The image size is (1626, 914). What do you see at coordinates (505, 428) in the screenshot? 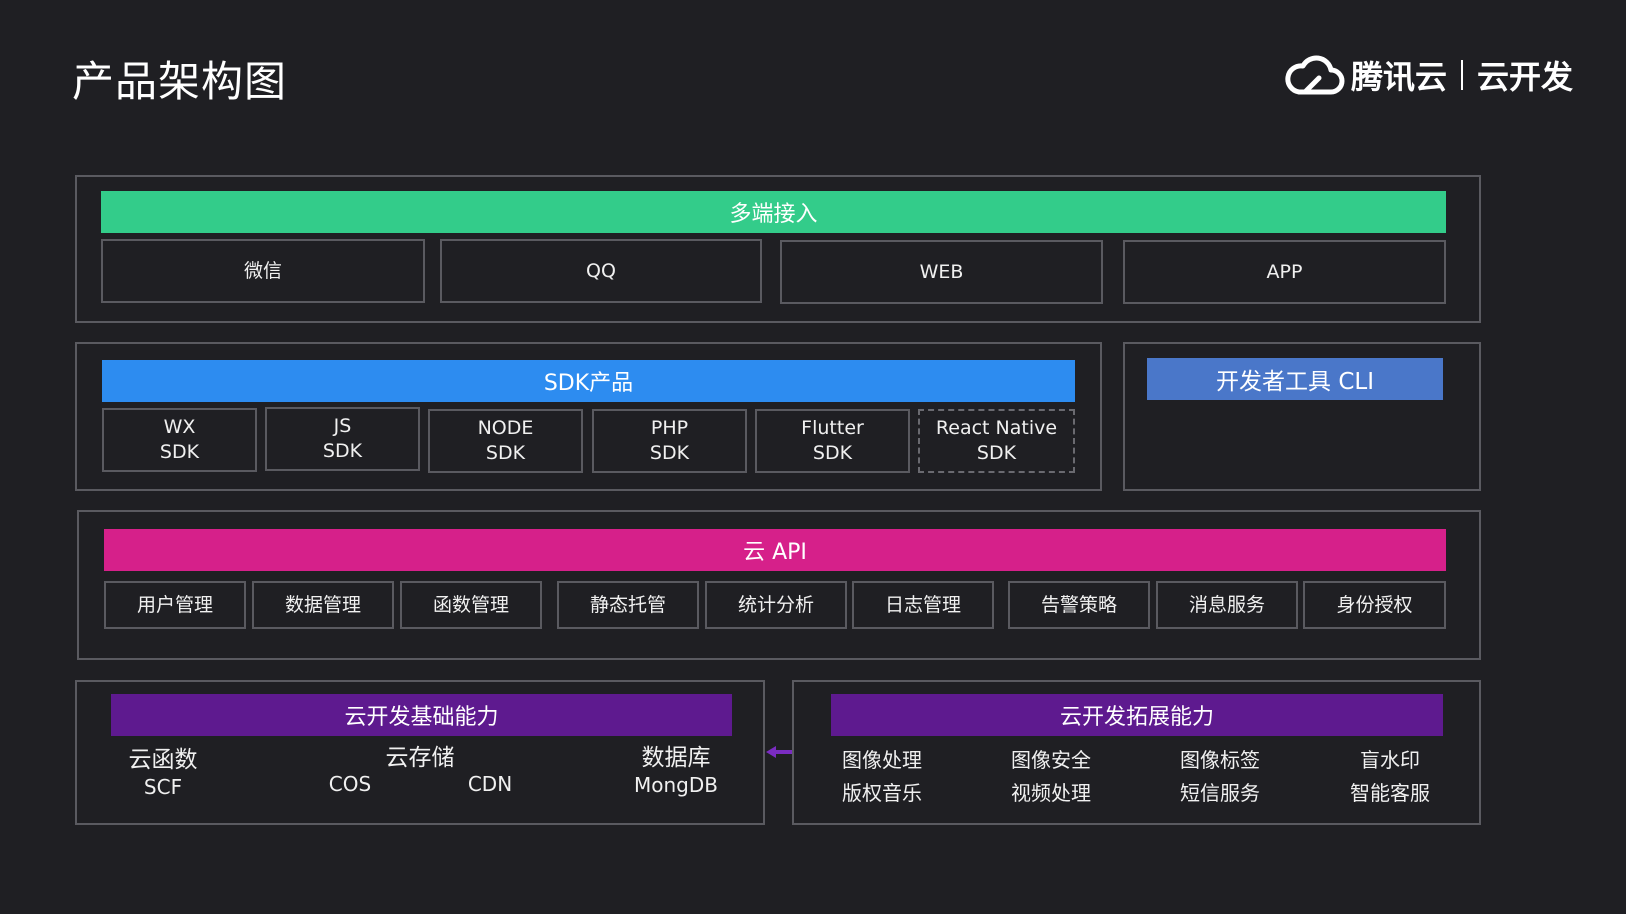
I see `sdk-item-line: NODE` at bounding box center [505, 428].